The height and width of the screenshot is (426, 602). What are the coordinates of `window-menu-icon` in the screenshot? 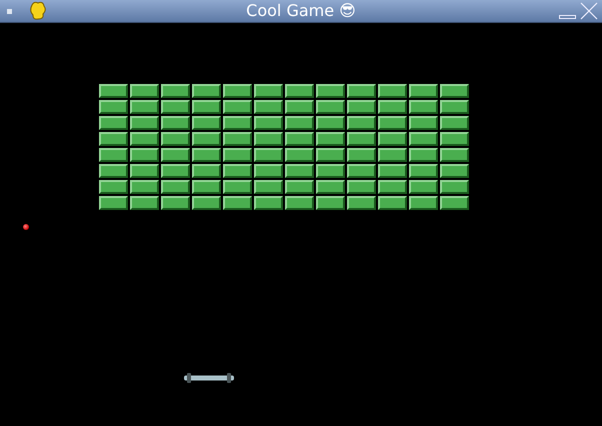 It's located at (9, 11).